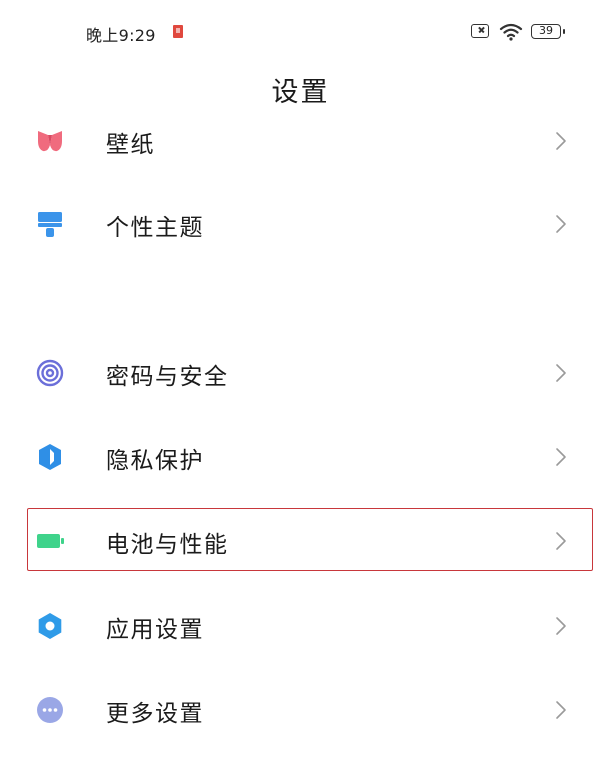 The height and width of the screenshot is (777, 601). I want to click on settings-item-app-settings: 应用设置, so click(300, 625).